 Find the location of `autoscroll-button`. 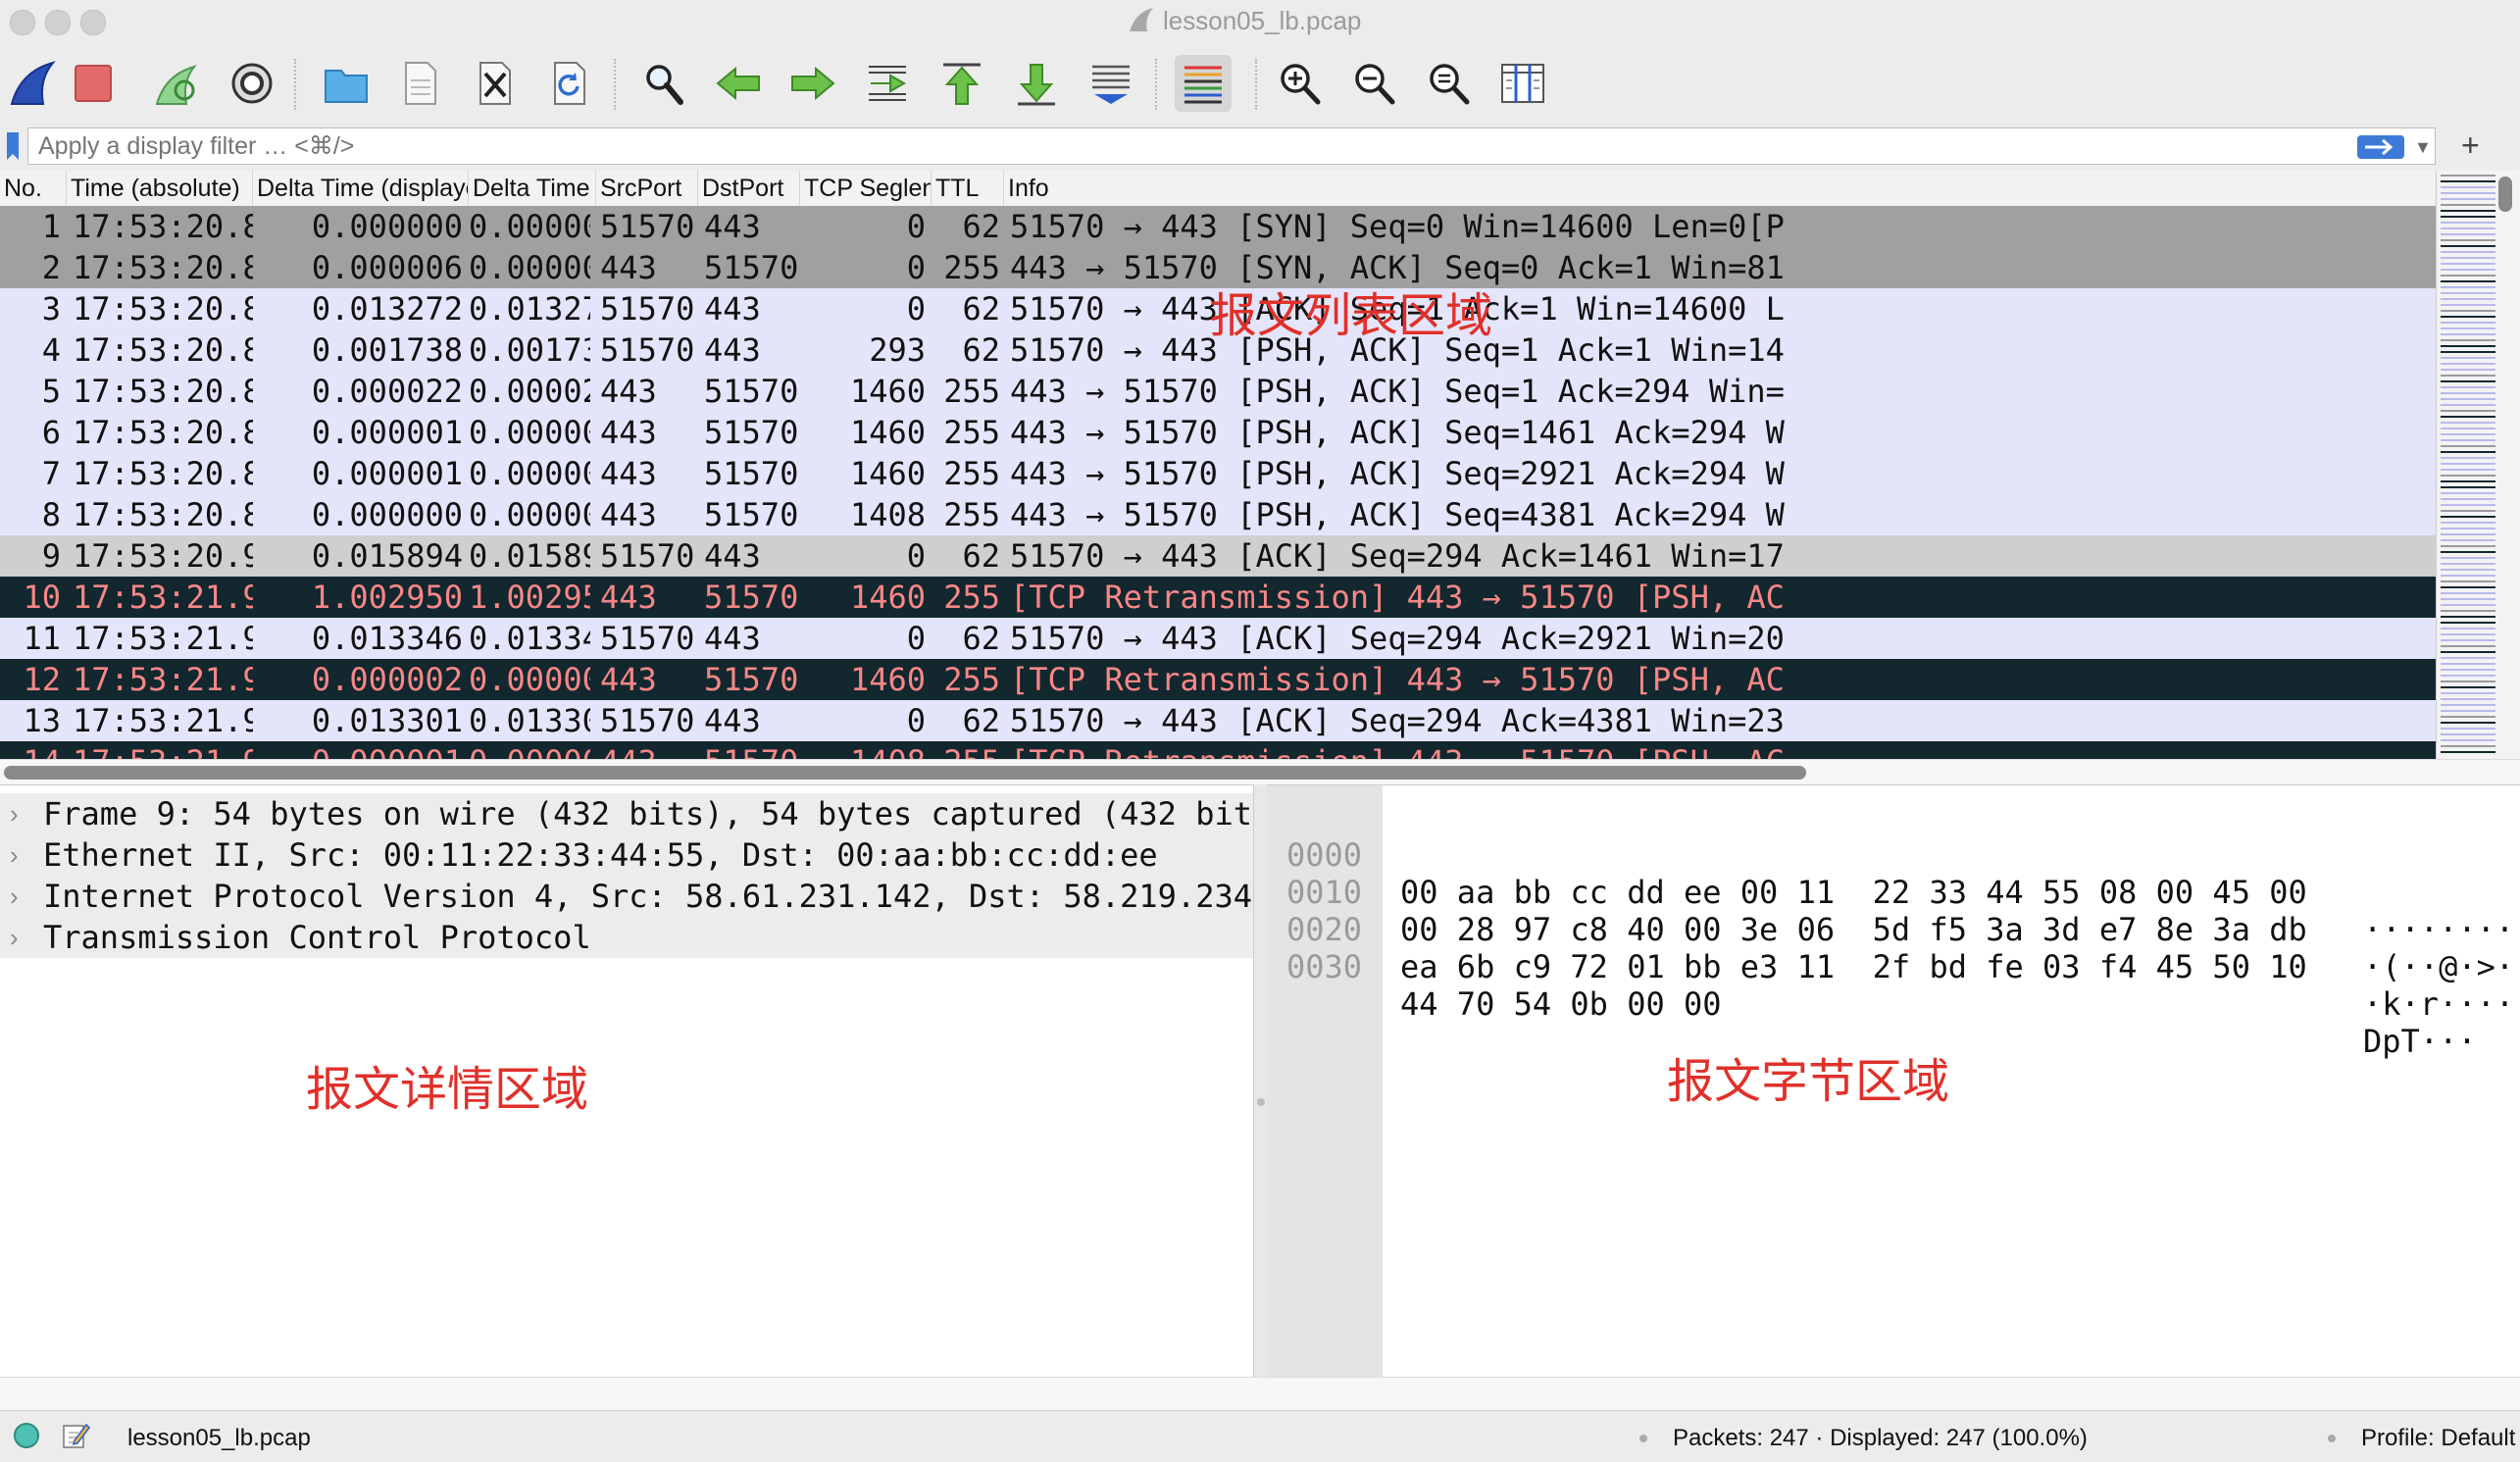

autoscroll-button is located at coordinates (1111, 83).